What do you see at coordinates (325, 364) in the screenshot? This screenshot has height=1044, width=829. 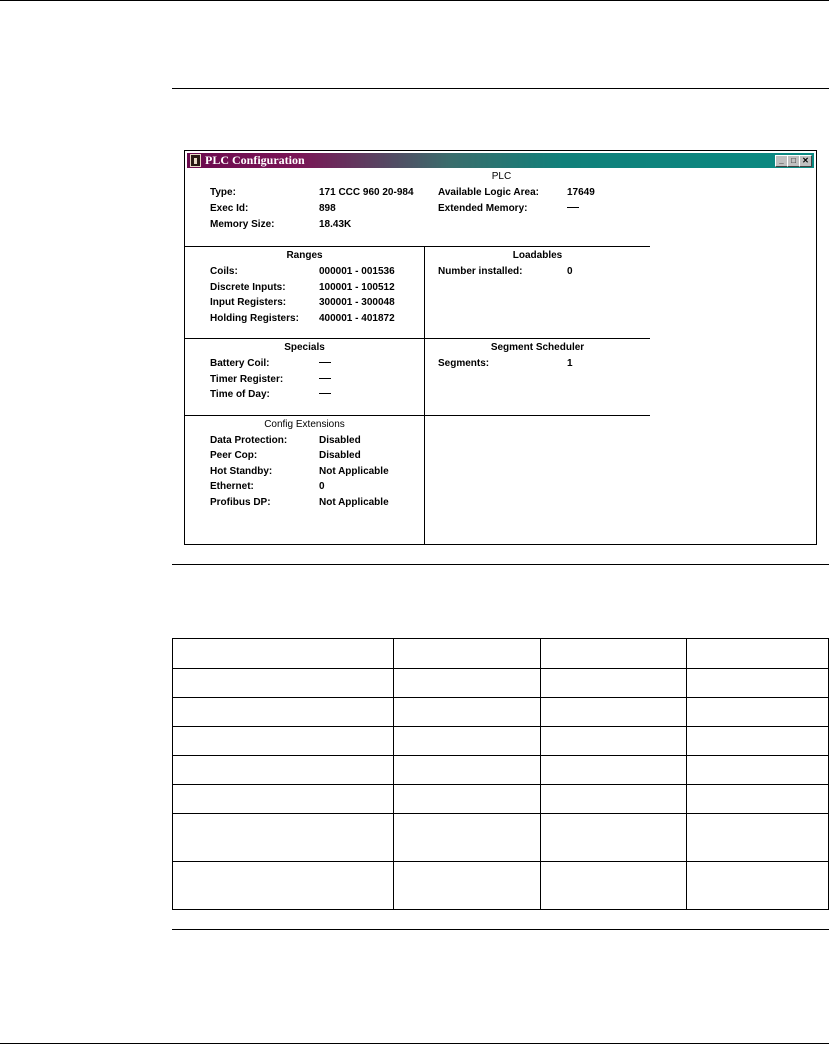 I see `battery-coil-value` at bounding box center [325, 364].